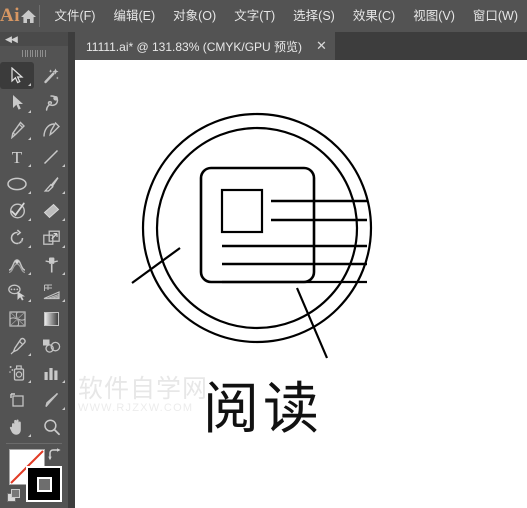  Describe the element at coordinates (51, 156) in the screenshot. I see `tool-line` at that location.